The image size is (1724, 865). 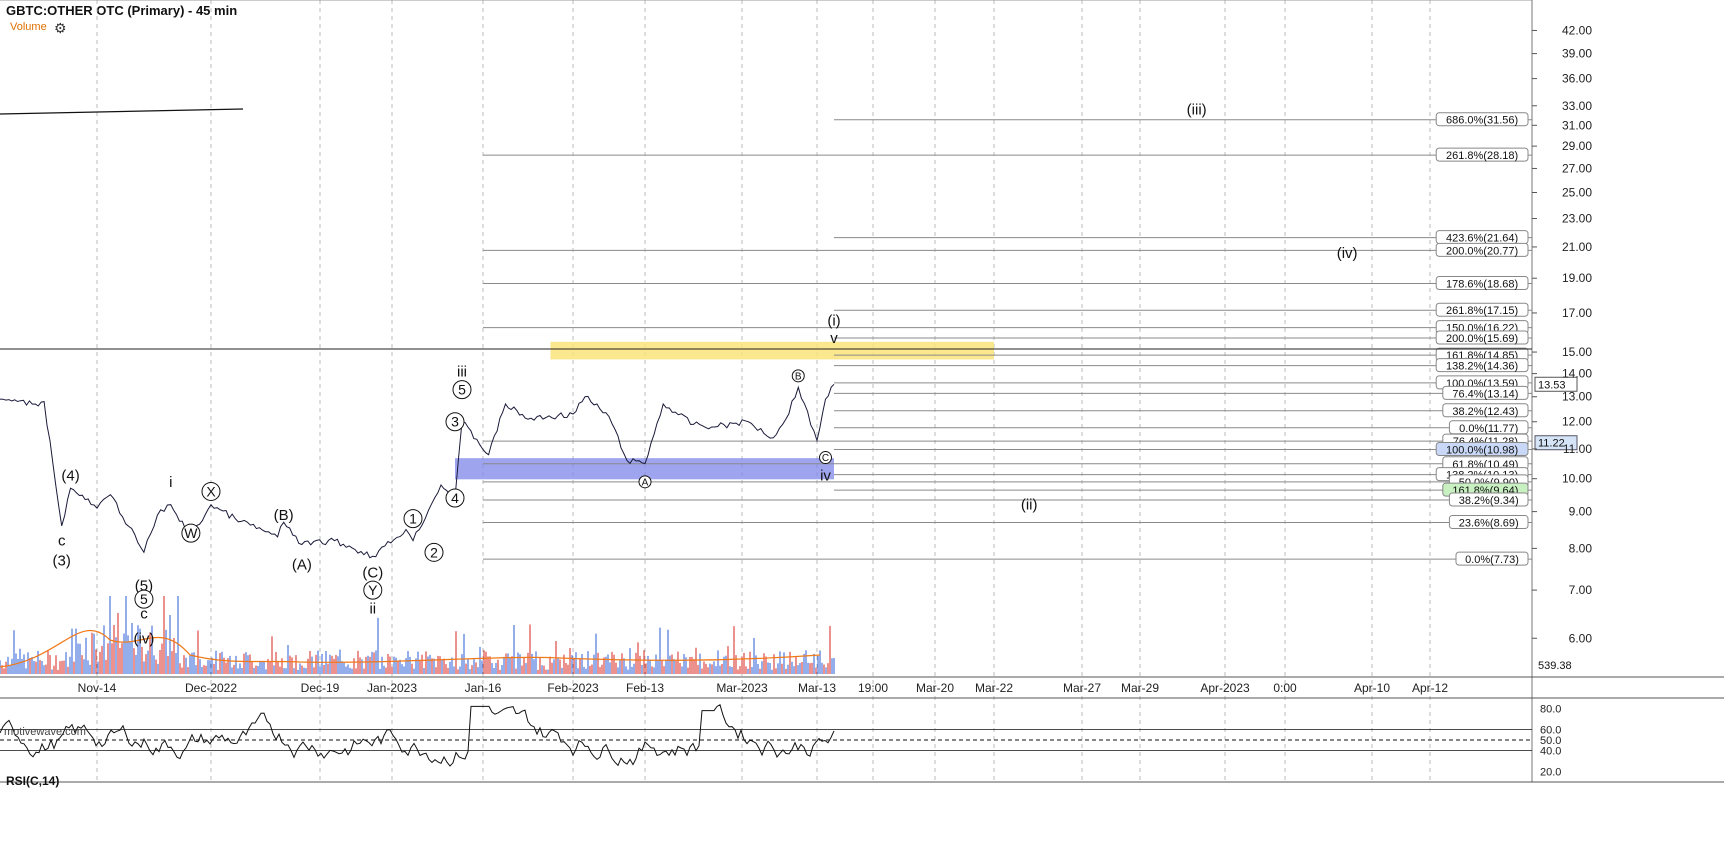 What do you see at coordinates (1489, 501) in the screenshot?
I see `fib-level-label: 38.2%(9.34)` at bounding box center [1489, 501].